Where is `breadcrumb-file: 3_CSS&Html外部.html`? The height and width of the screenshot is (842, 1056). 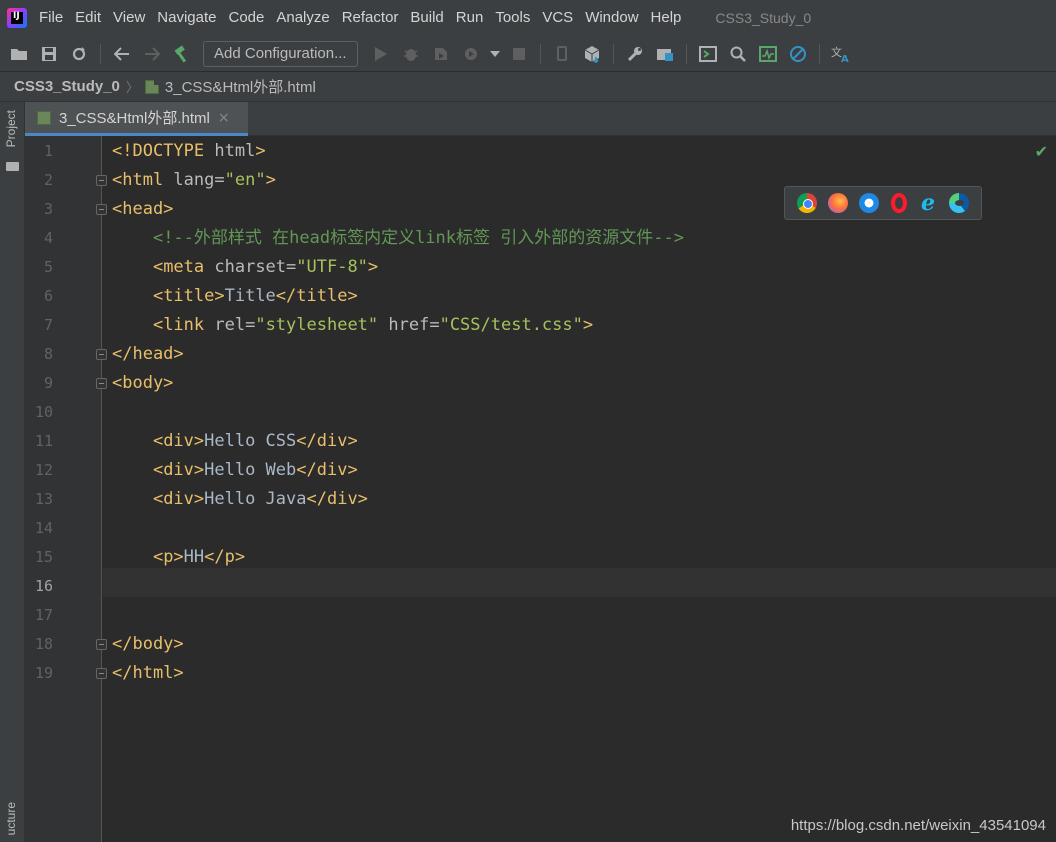
breadcrumb-file: 3_CSS&Html外部.html is located at coordinates (240, 86).